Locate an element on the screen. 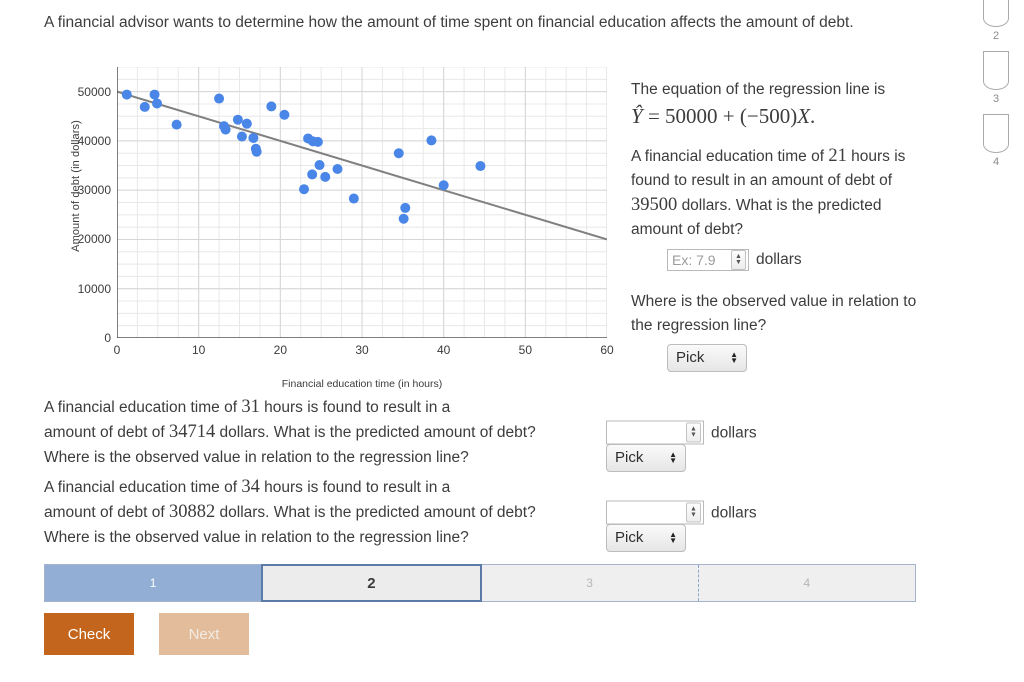 The width and height of the screenshot is (1024, 682). x-tick-label: 0 is located at coordinates (117, 350).